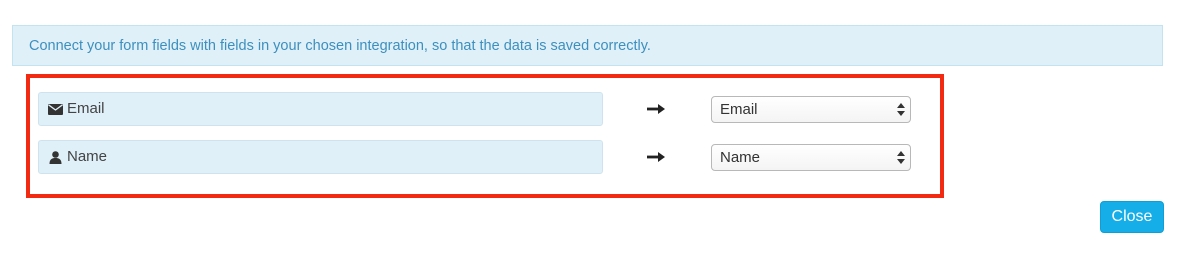 The image size is (1177, 266). I want to click on source-field-name: Name, so click(320, 157).